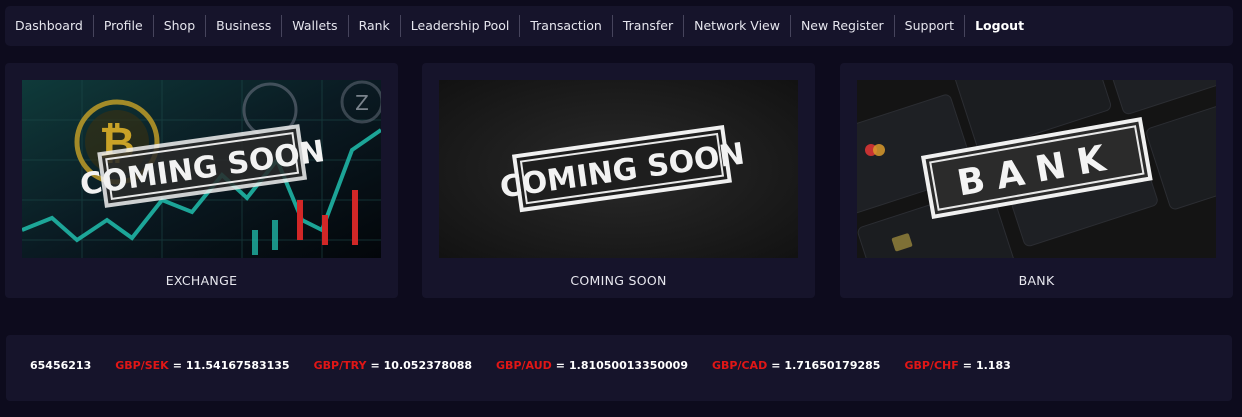 The height and width of the screenshot is (417, 1242). I want to click on nav-leadership-pool: Leadership Pool, so click(461, 26).